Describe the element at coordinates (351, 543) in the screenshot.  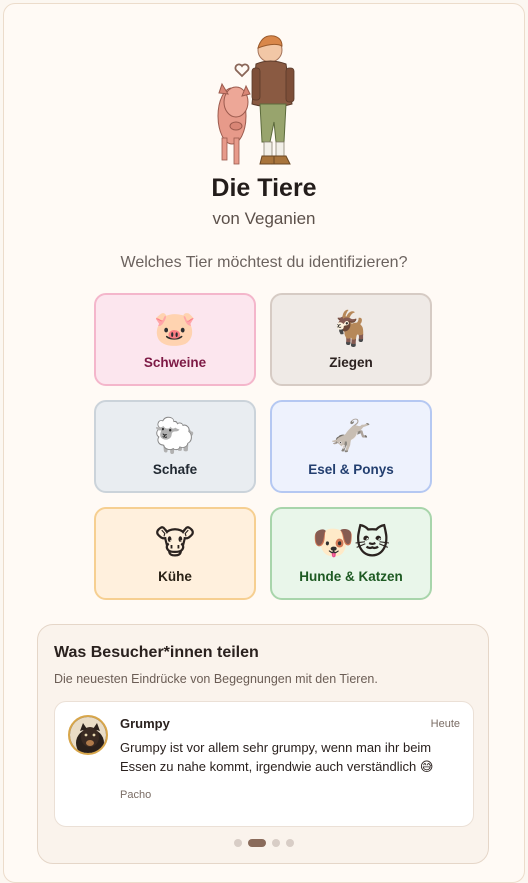
I see `dog-cat-icon: 🐶🐱` at that location.